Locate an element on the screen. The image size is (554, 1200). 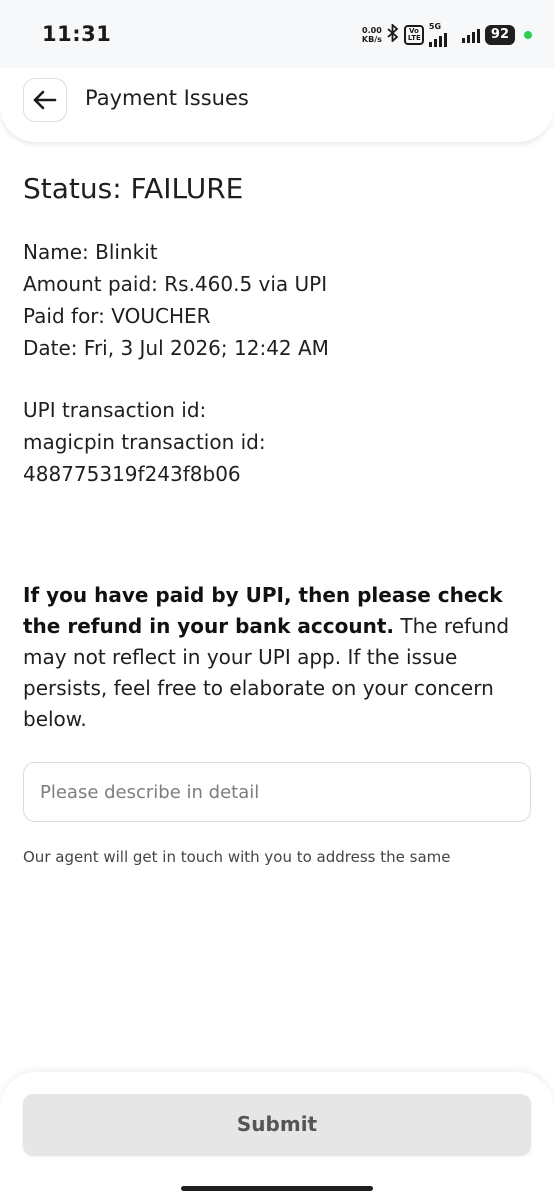
battery-level: 92 is located at coordinates (499, 35).